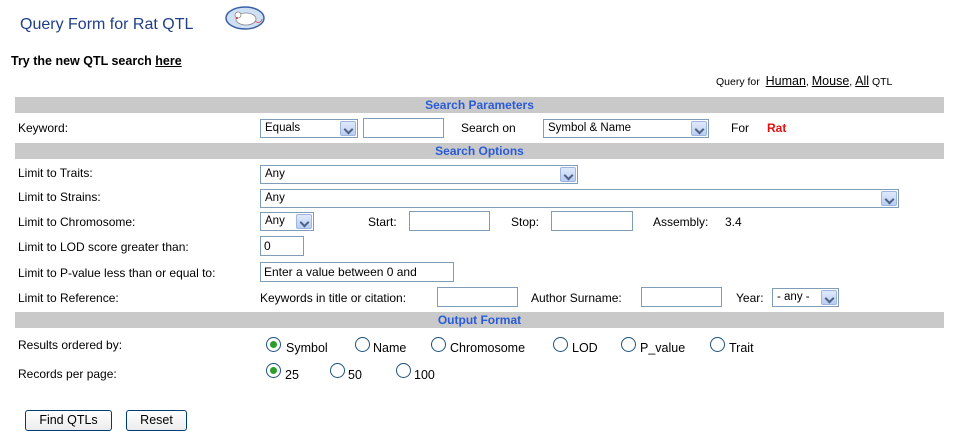 This screenshot has height=440, width=966. Describe the element at coordinates (307, 348) in the screenshot. I see `order-symbol-label: Symbol` at that location.